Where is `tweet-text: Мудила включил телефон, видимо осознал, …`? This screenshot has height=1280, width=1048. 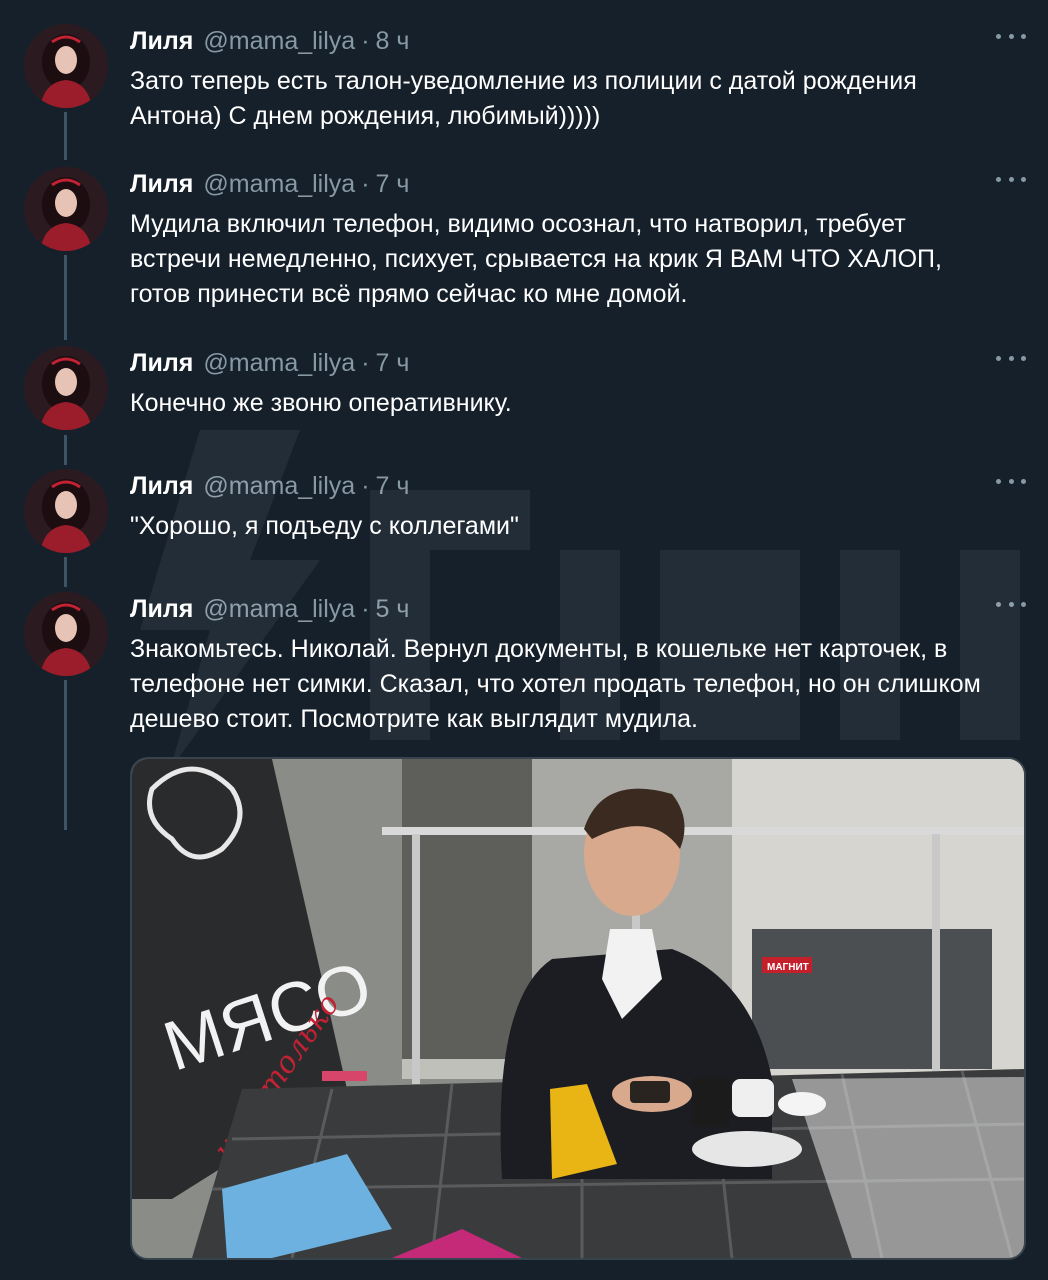 tweet-text: Мудила включил телефон, видимо осознал, … is located at coordinates (536, 259).